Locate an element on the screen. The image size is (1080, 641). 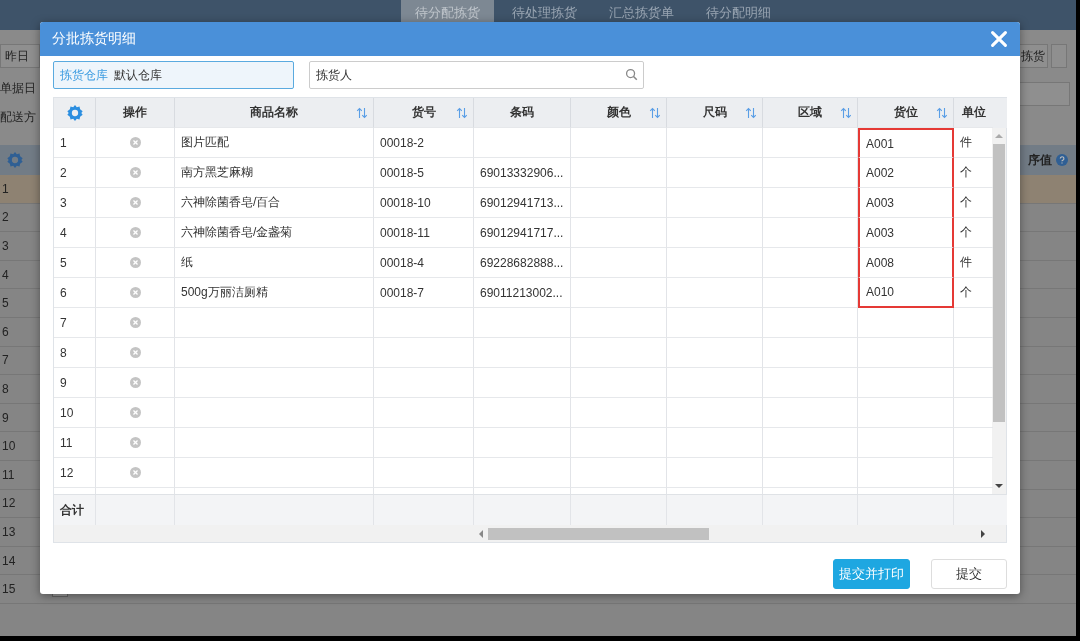
header-cell: 颜色 is located at coordinates (619, 113).